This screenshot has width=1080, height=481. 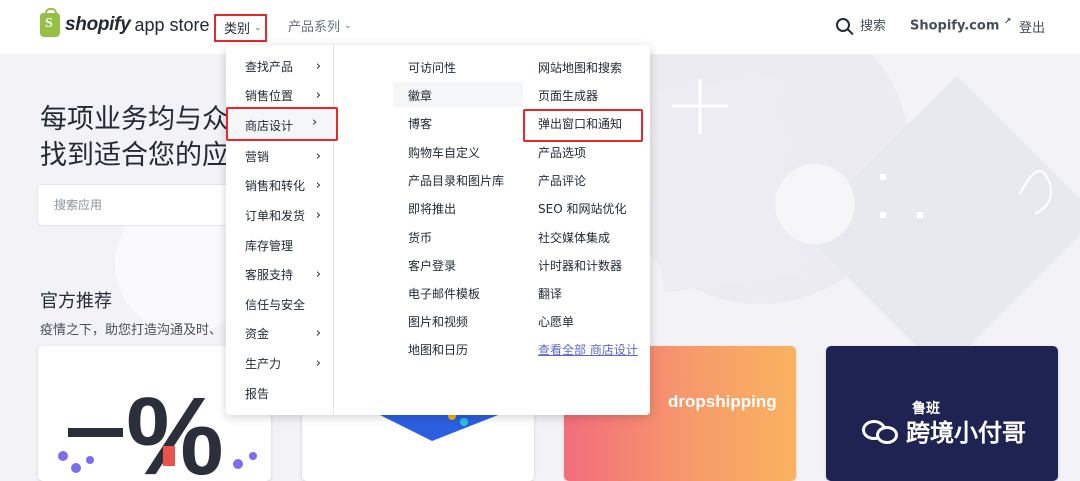 What do you see at coordinates (438, 321) in the screenshot?
I see `subcategory-images-video: 图片和视频` at bounding box center [438, 321].